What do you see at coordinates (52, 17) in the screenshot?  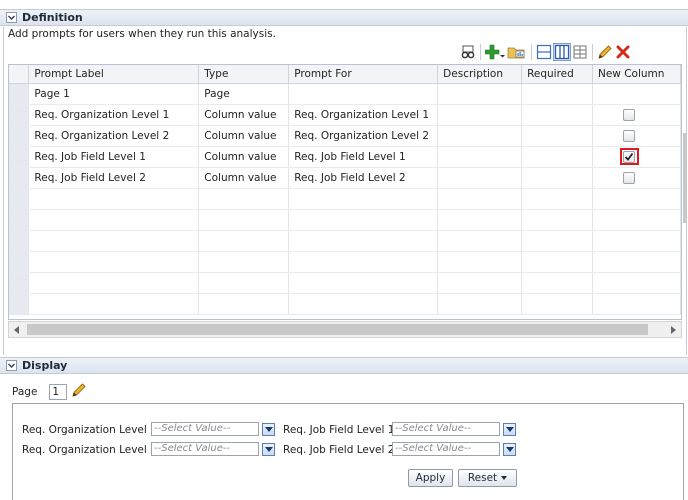 I see `definition-title: Definition` at bounding box center [52, 17].